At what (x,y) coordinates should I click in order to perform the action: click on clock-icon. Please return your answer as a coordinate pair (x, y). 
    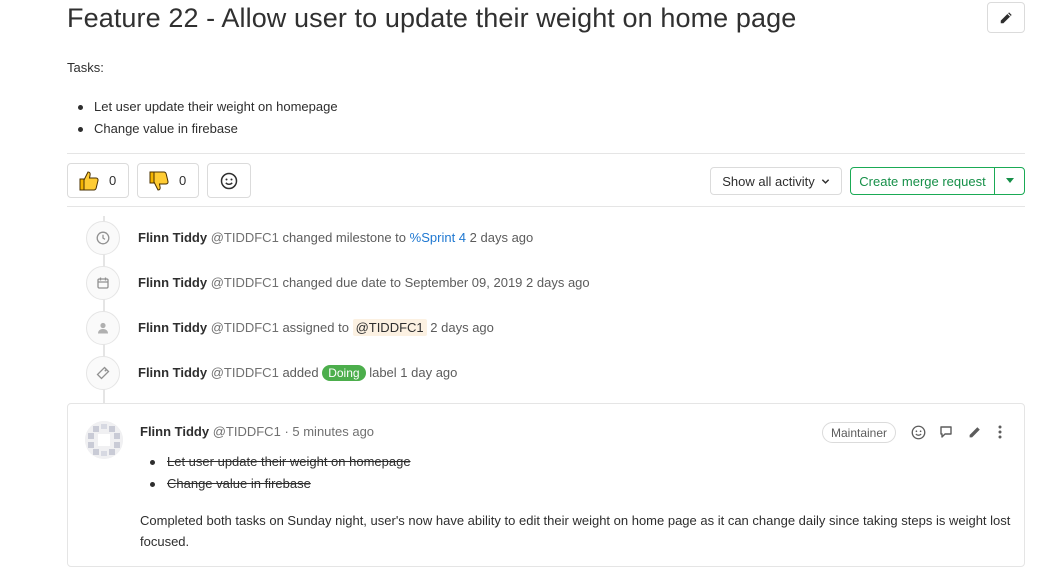
    Looking at the image, I should click on (103, 238).